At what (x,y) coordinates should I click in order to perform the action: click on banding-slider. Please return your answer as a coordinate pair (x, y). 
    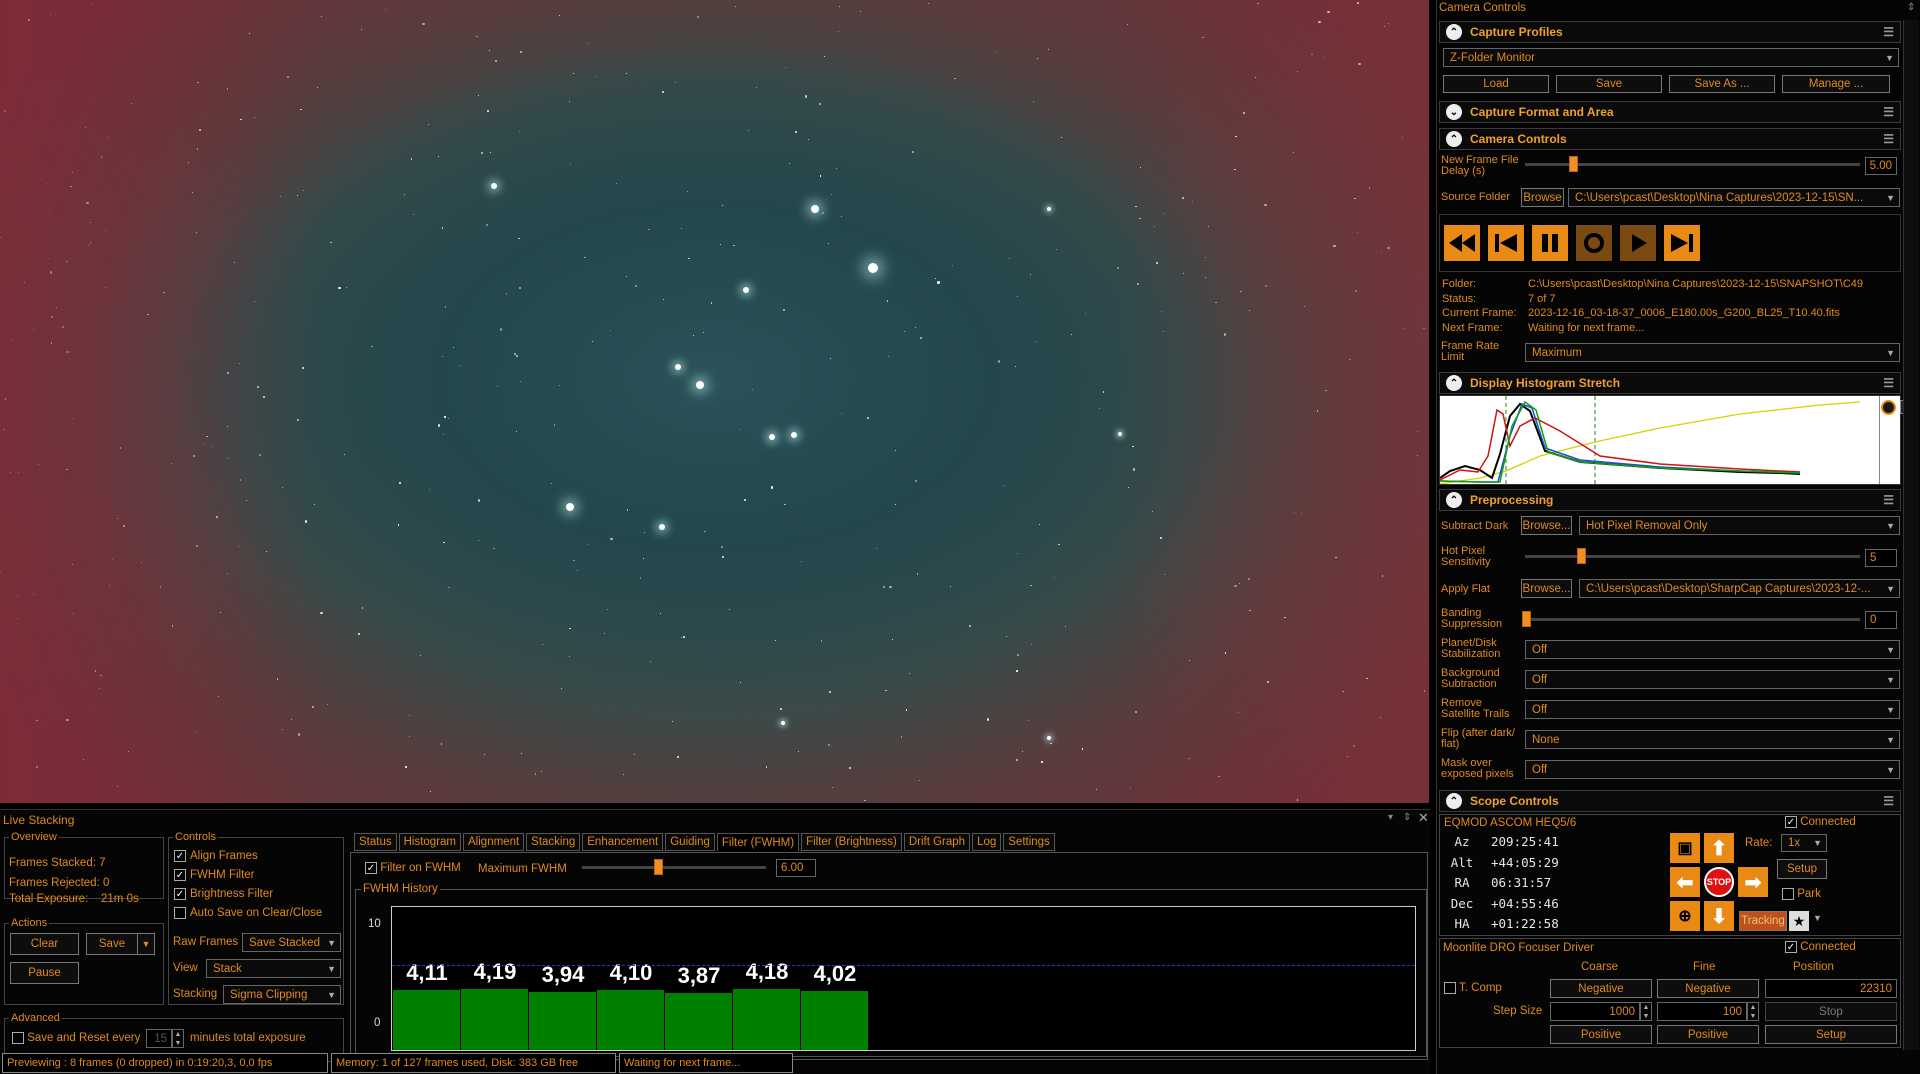
    Looking at the image, I should click on (1692, 619).